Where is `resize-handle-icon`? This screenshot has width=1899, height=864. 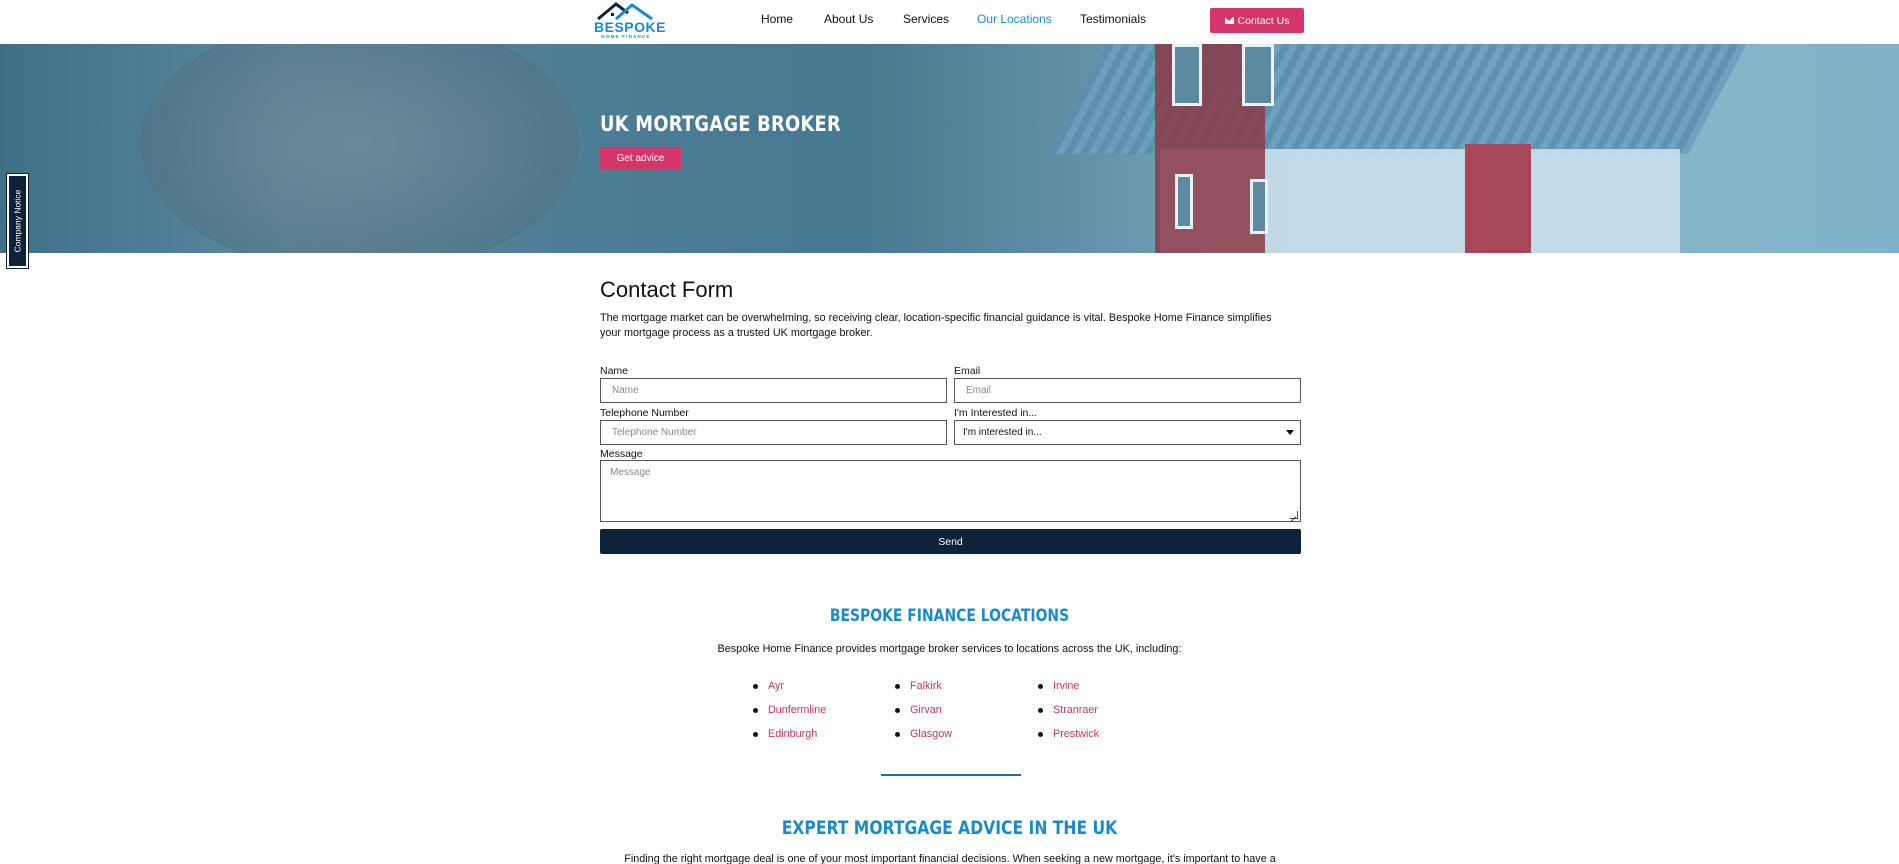 resize-handle-icon is located at coordinates (1294, 515).